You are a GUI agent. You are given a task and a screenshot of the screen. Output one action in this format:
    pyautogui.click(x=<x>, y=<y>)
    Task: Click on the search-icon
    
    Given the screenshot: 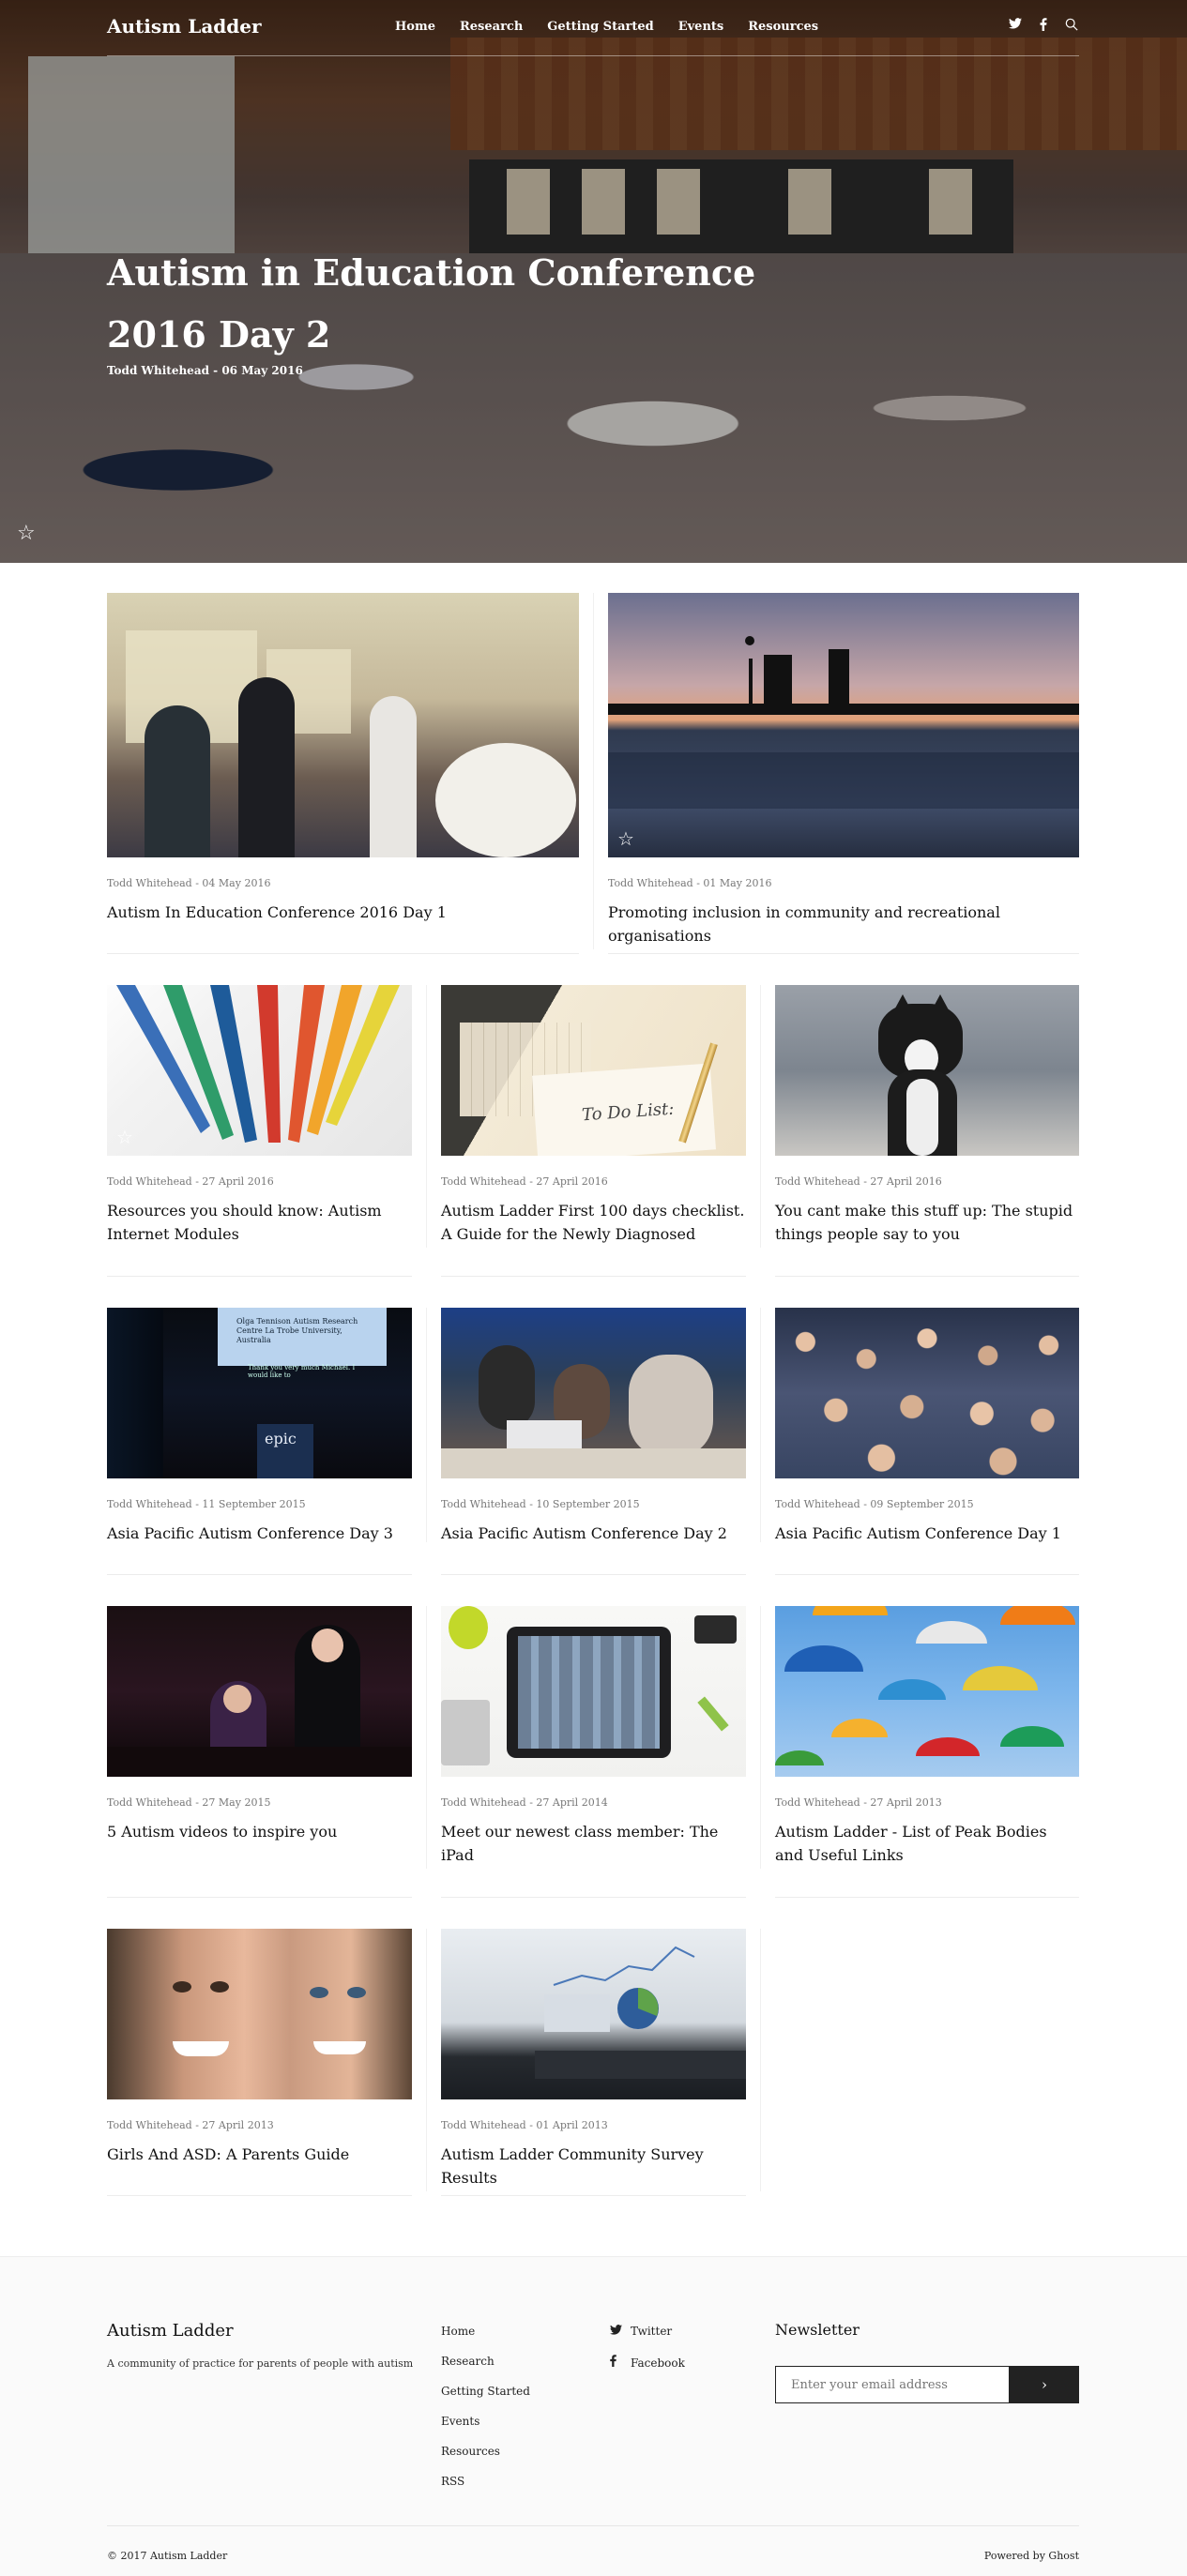 What is the action you would take?
    pyautogui.click(x=1071, y=26)
    